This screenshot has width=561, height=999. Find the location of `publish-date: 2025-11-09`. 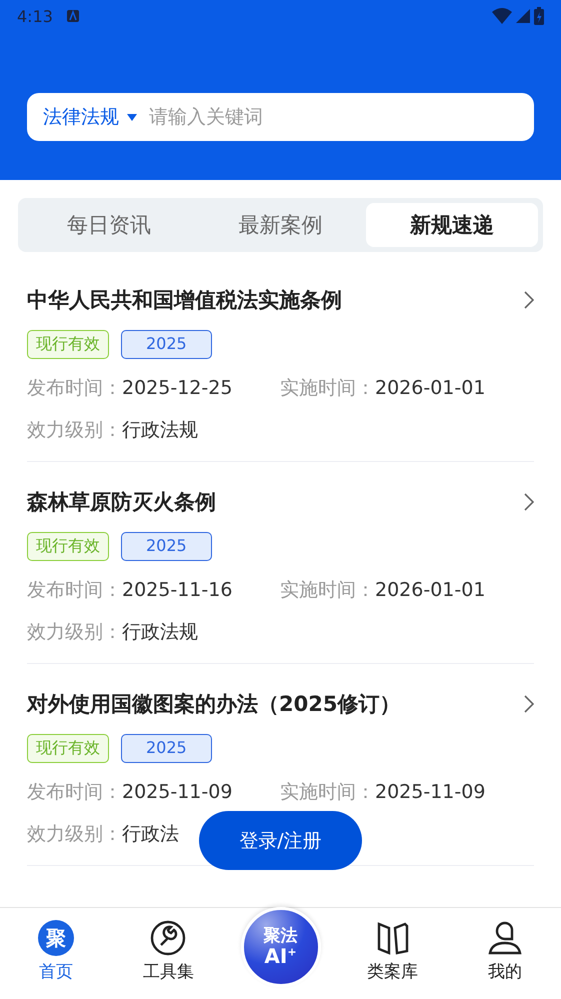

publish-date: 2025-11-09 is located at coordinates (177, 792).